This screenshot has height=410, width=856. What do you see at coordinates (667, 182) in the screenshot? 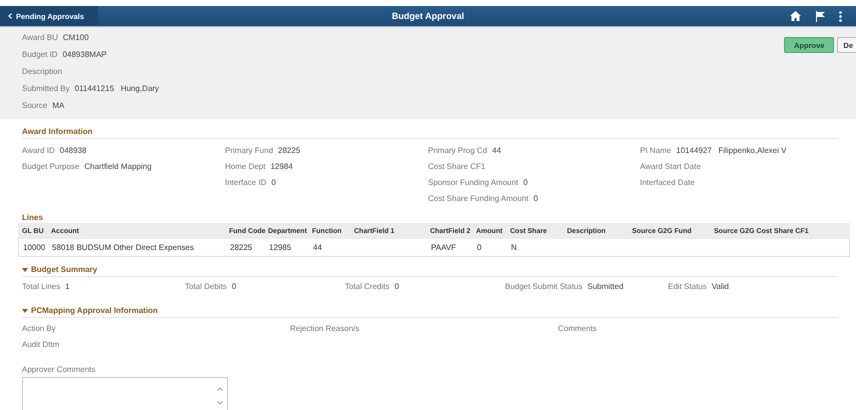
I see `field-label: Interfaced Date` at bounding box center [667, 182].